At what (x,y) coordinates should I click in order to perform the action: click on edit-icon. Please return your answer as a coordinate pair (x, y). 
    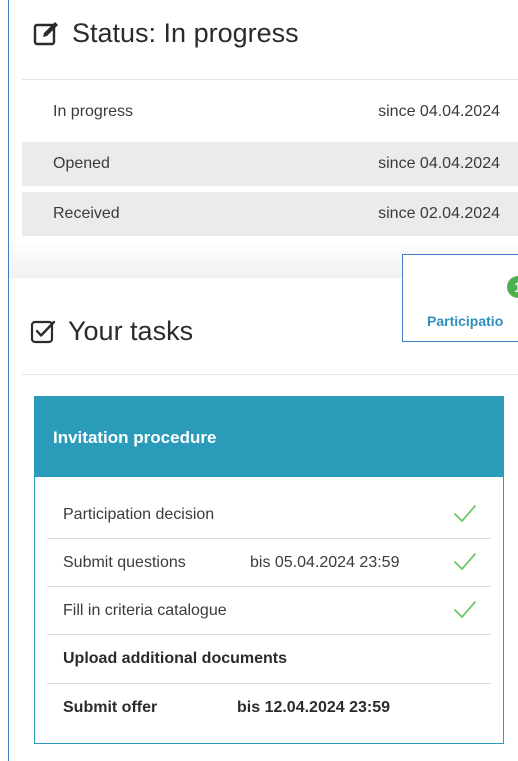
    Looking at the image, I should click on (45, 33).